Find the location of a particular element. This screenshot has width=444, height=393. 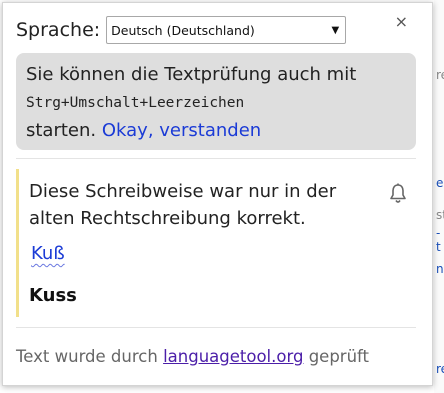

language-select: Deutsch (Deutschland) ▼ is located at coordinates (226, 30).